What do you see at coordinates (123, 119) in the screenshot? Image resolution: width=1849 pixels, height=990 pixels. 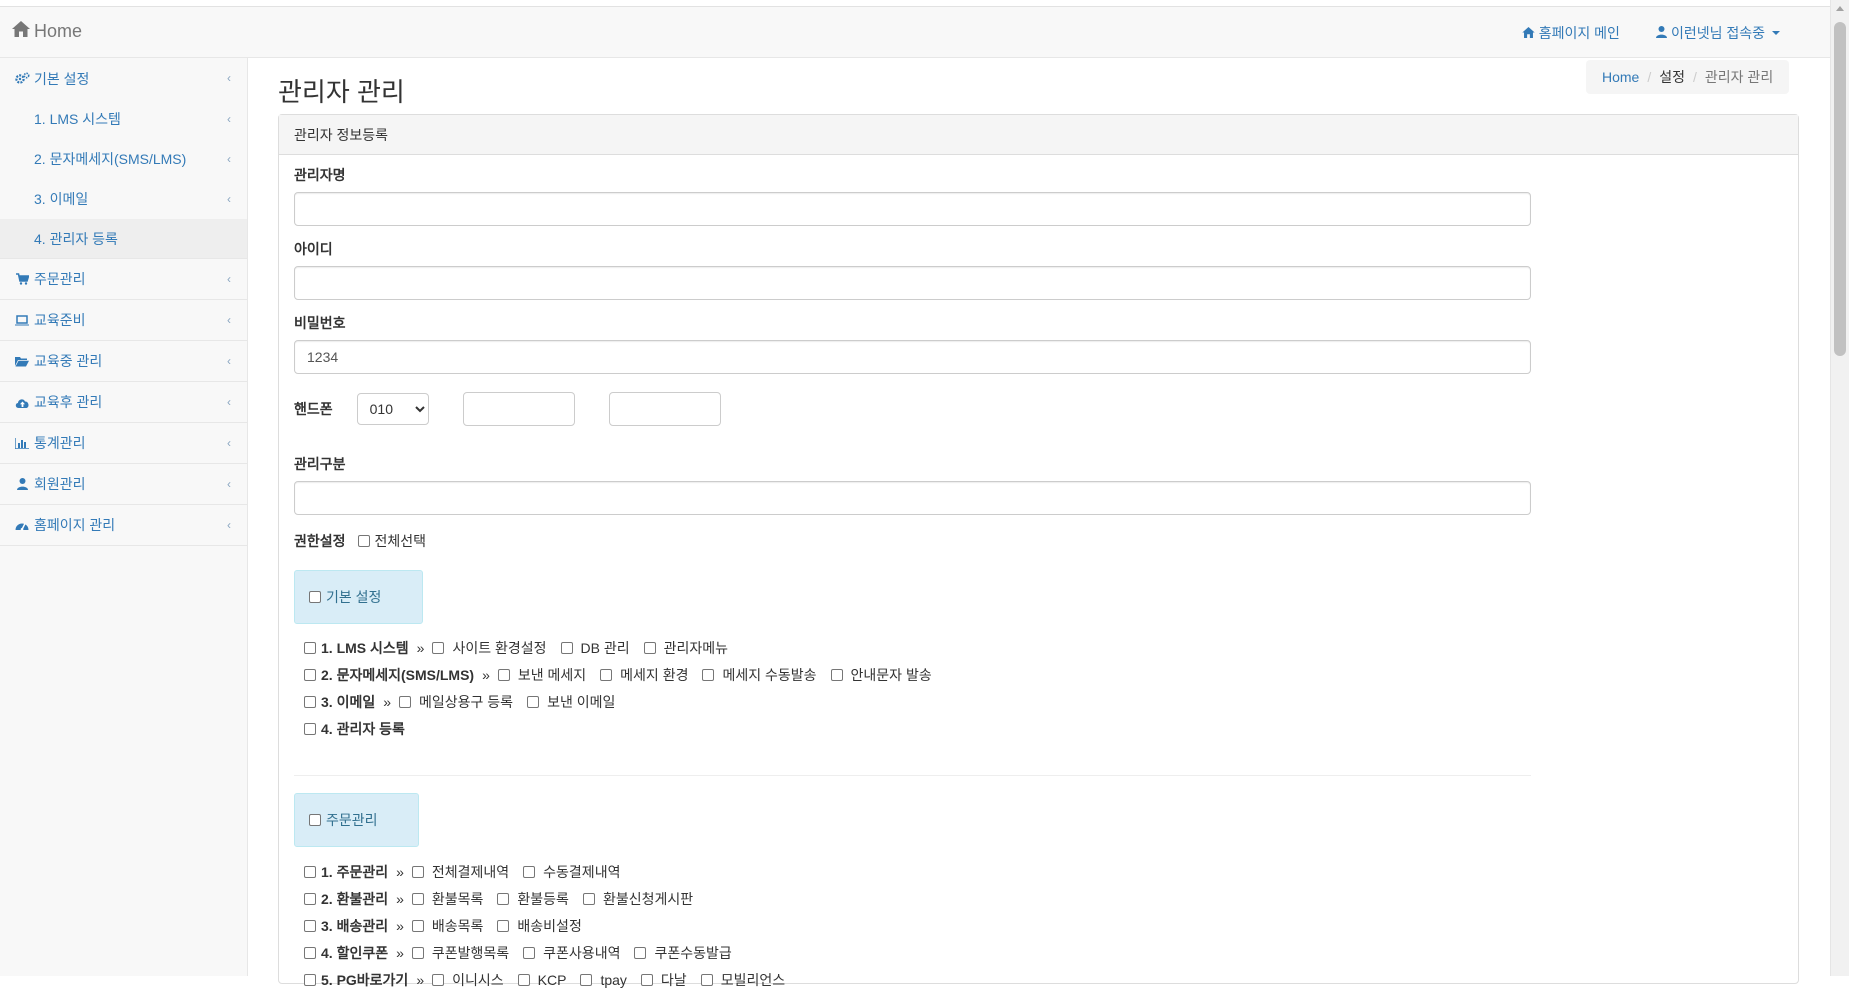 I see `sidebar-item-lms-system: 1. LMS 시스템 ‹` at bounding box center [123, 119].